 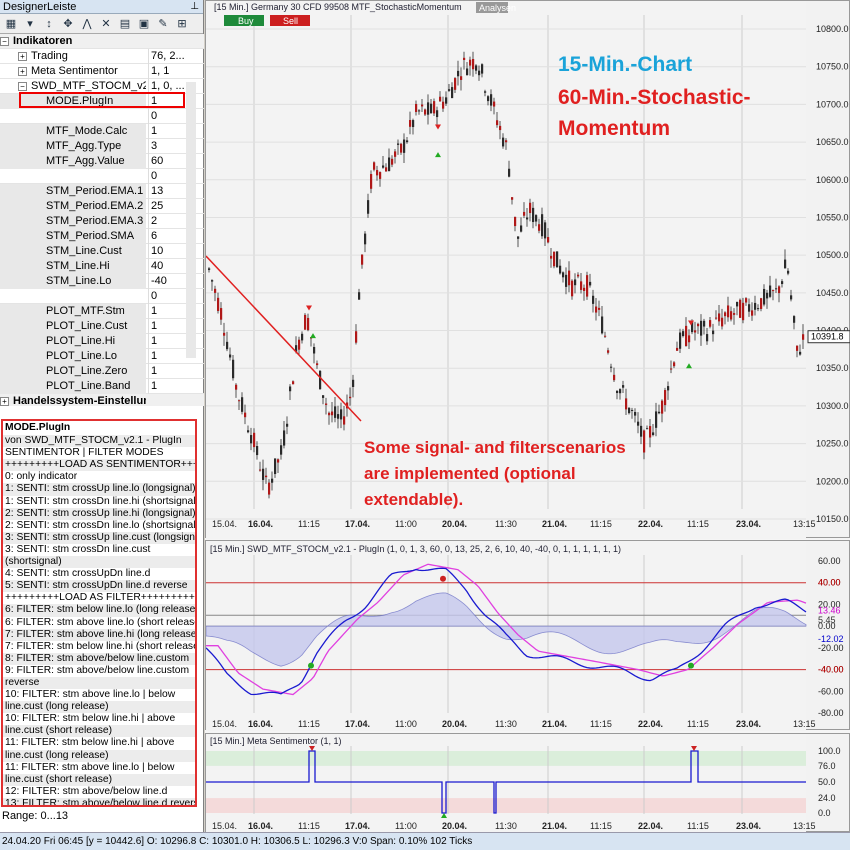 I want to click on tree-row-label: STM_Period.EMA.1, so click(x=73, y=191).